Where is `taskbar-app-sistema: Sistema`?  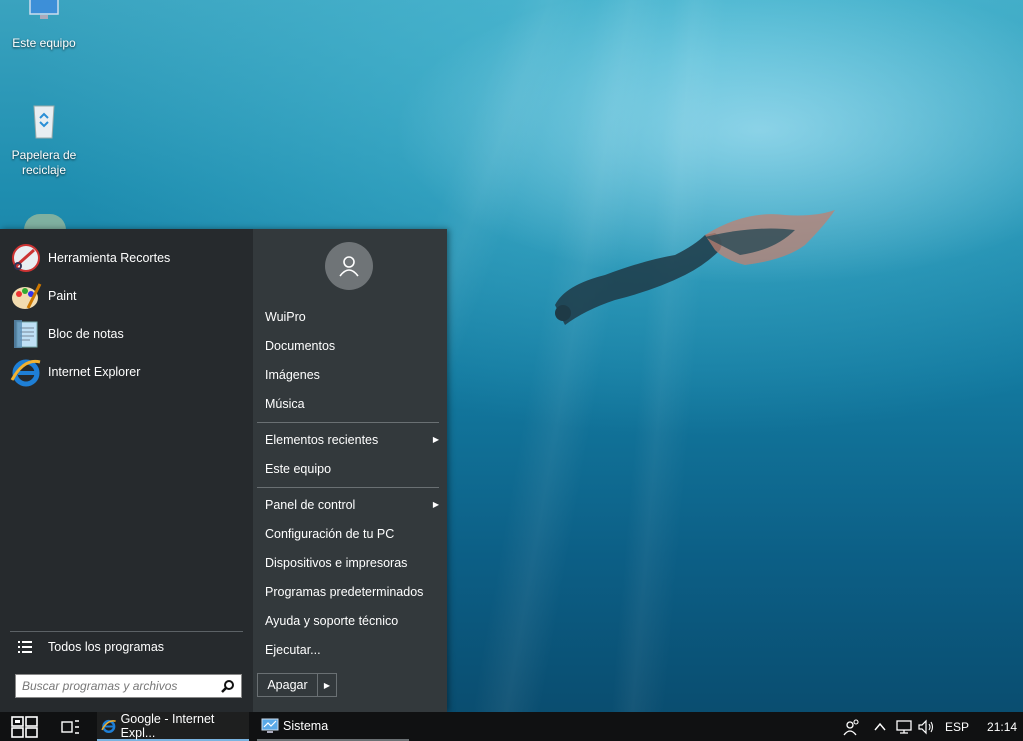
taskbar-app-sistema: Sistema is located at coordinates (333, 726).